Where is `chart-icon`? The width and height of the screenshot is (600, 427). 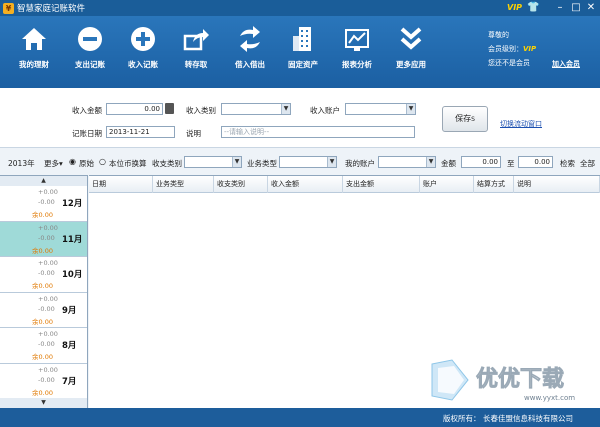
chart-icon is located at coordinates (357, 40).